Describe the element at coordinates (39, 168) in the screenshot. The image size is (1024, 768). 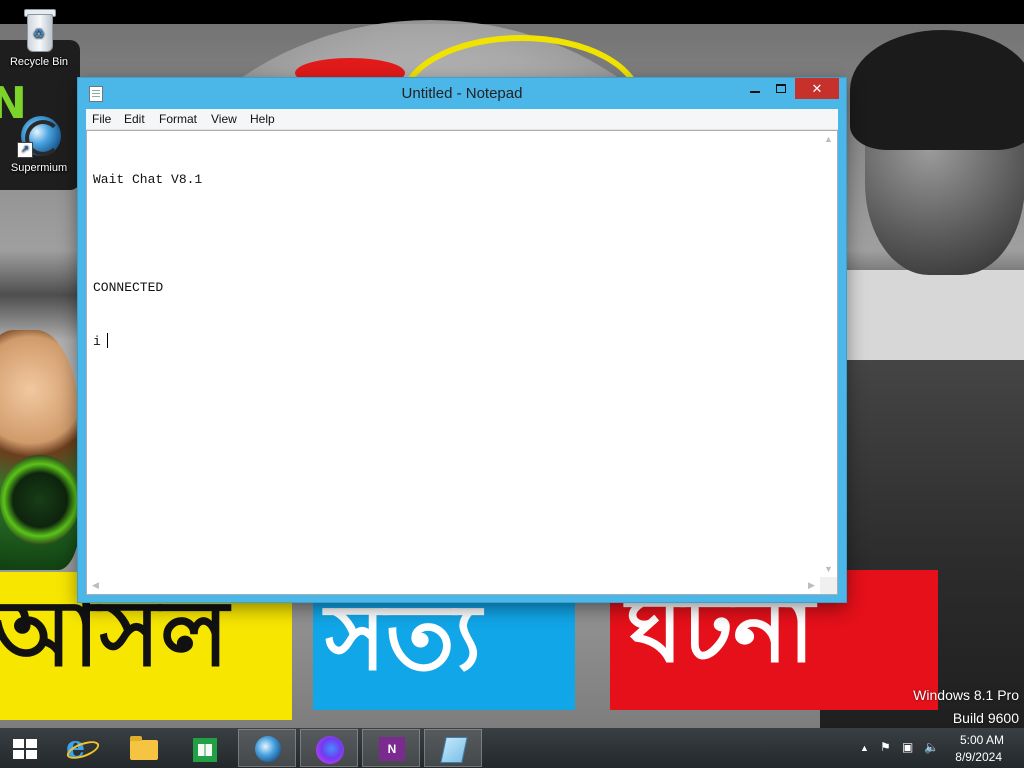
I see `desktop-icon-label: Supermium` at that location.